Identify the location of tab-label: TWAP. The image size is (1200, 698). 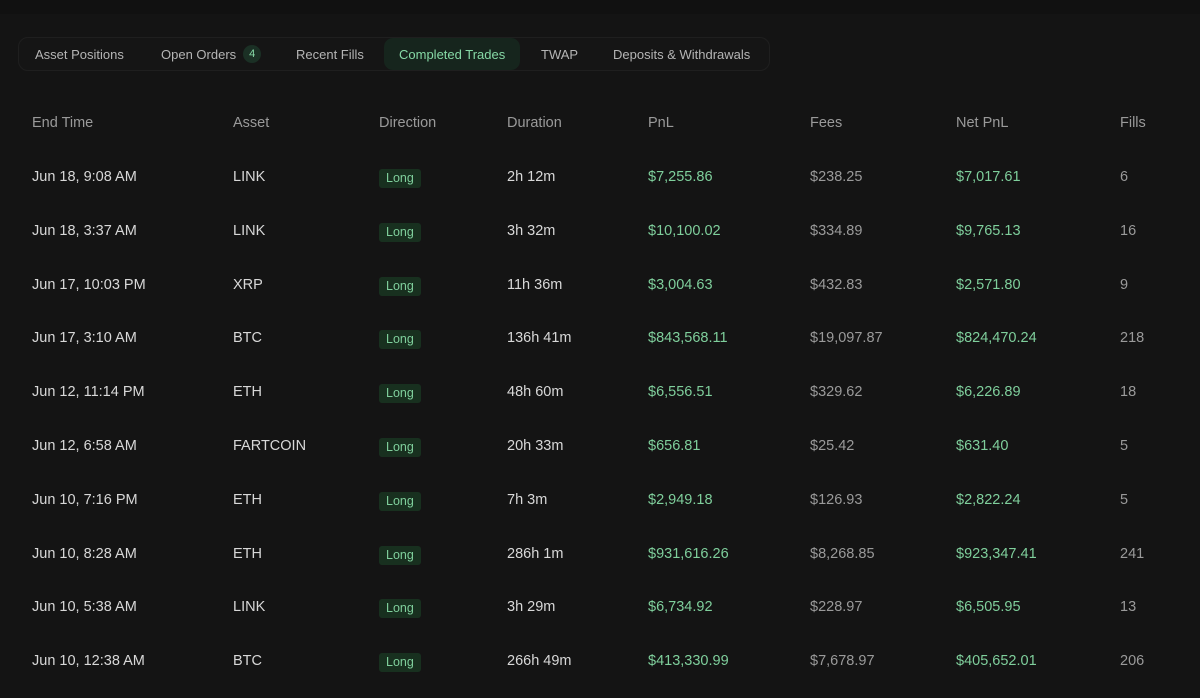
(560, 54).